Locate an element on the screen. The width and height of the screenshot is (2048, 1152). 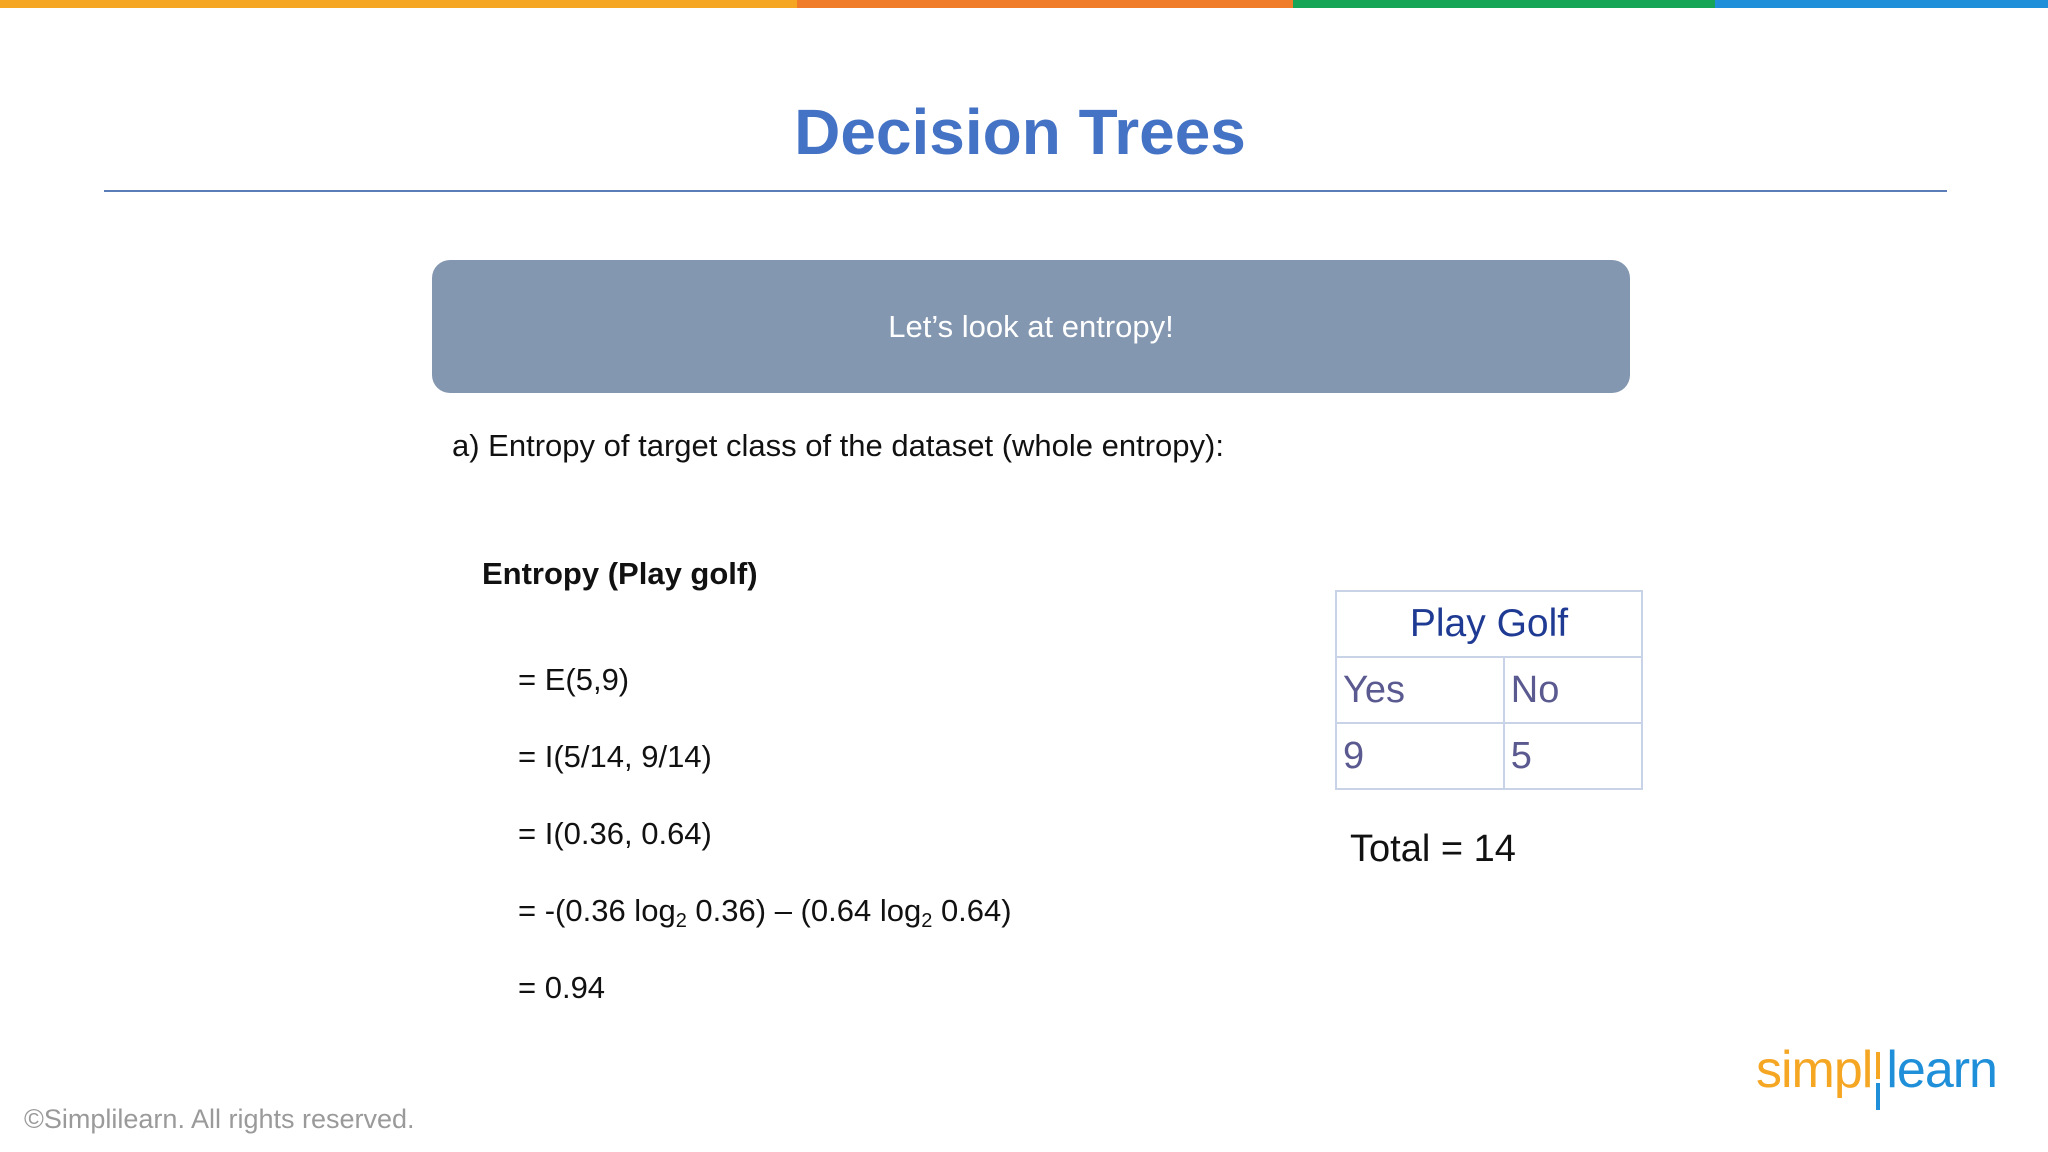
table-column-no: No is located at coordinates (1573, 690).